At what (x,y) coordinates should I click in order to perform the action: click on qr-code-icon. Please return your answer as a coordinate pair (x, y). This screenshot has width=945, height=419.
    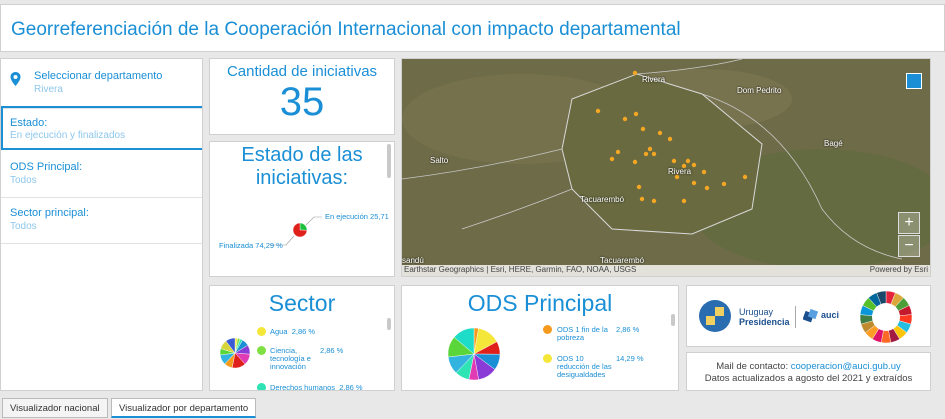
    Looking at the image, I should click on (914, 81).